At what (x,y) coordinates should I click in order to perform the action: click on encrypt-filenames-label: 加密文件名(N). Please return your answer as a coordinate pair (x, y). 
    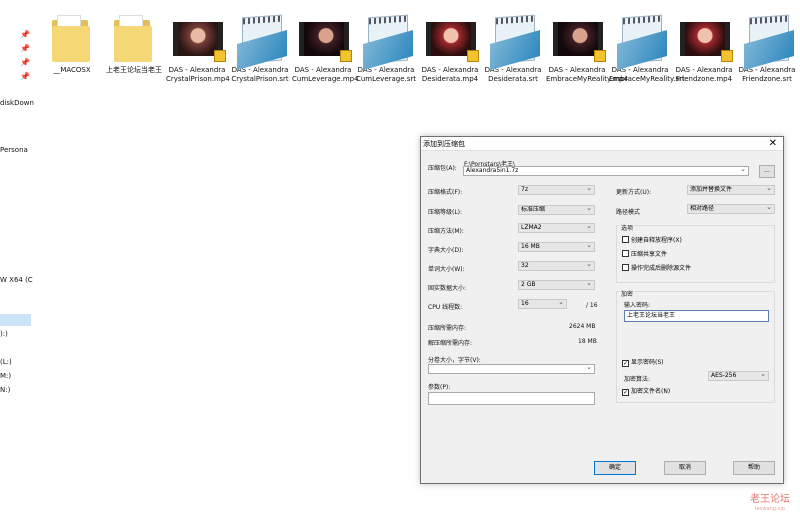
    Looking at the image, I should click on (651, 391).